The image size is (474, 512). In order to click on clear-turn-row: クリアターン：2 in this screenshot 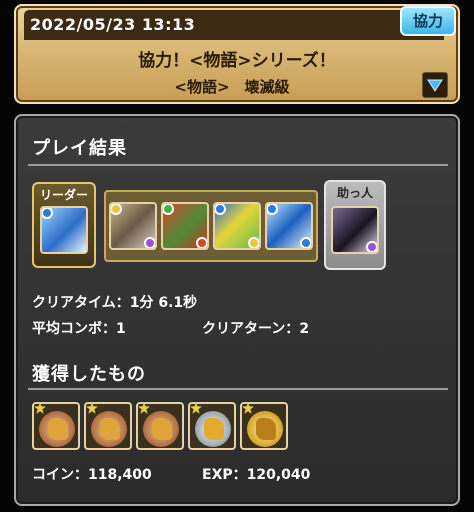, I will do `click(255, 328)`.